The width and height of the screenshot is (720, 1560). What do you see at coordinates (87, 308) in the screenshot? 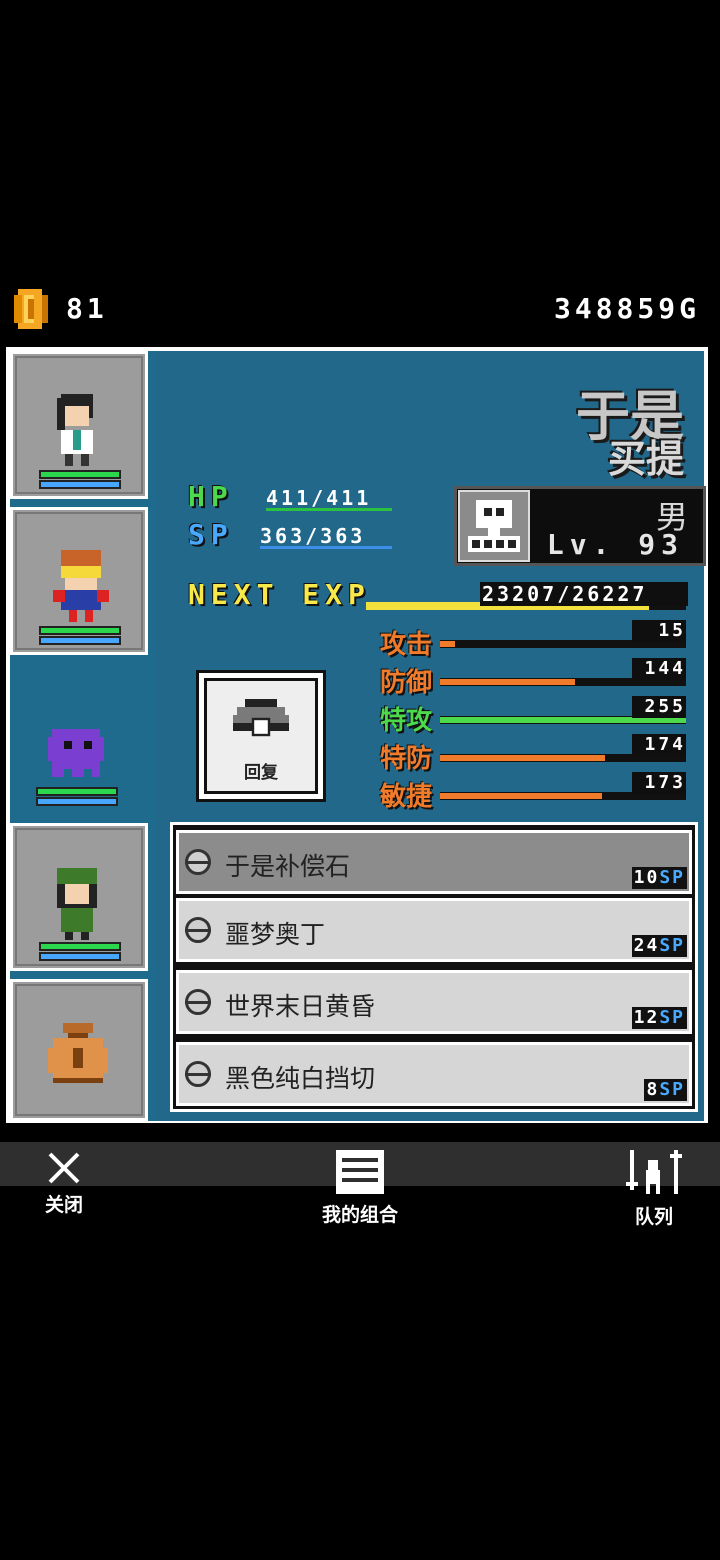
I see `coin-count: 81` at bounding box center [87, 308].